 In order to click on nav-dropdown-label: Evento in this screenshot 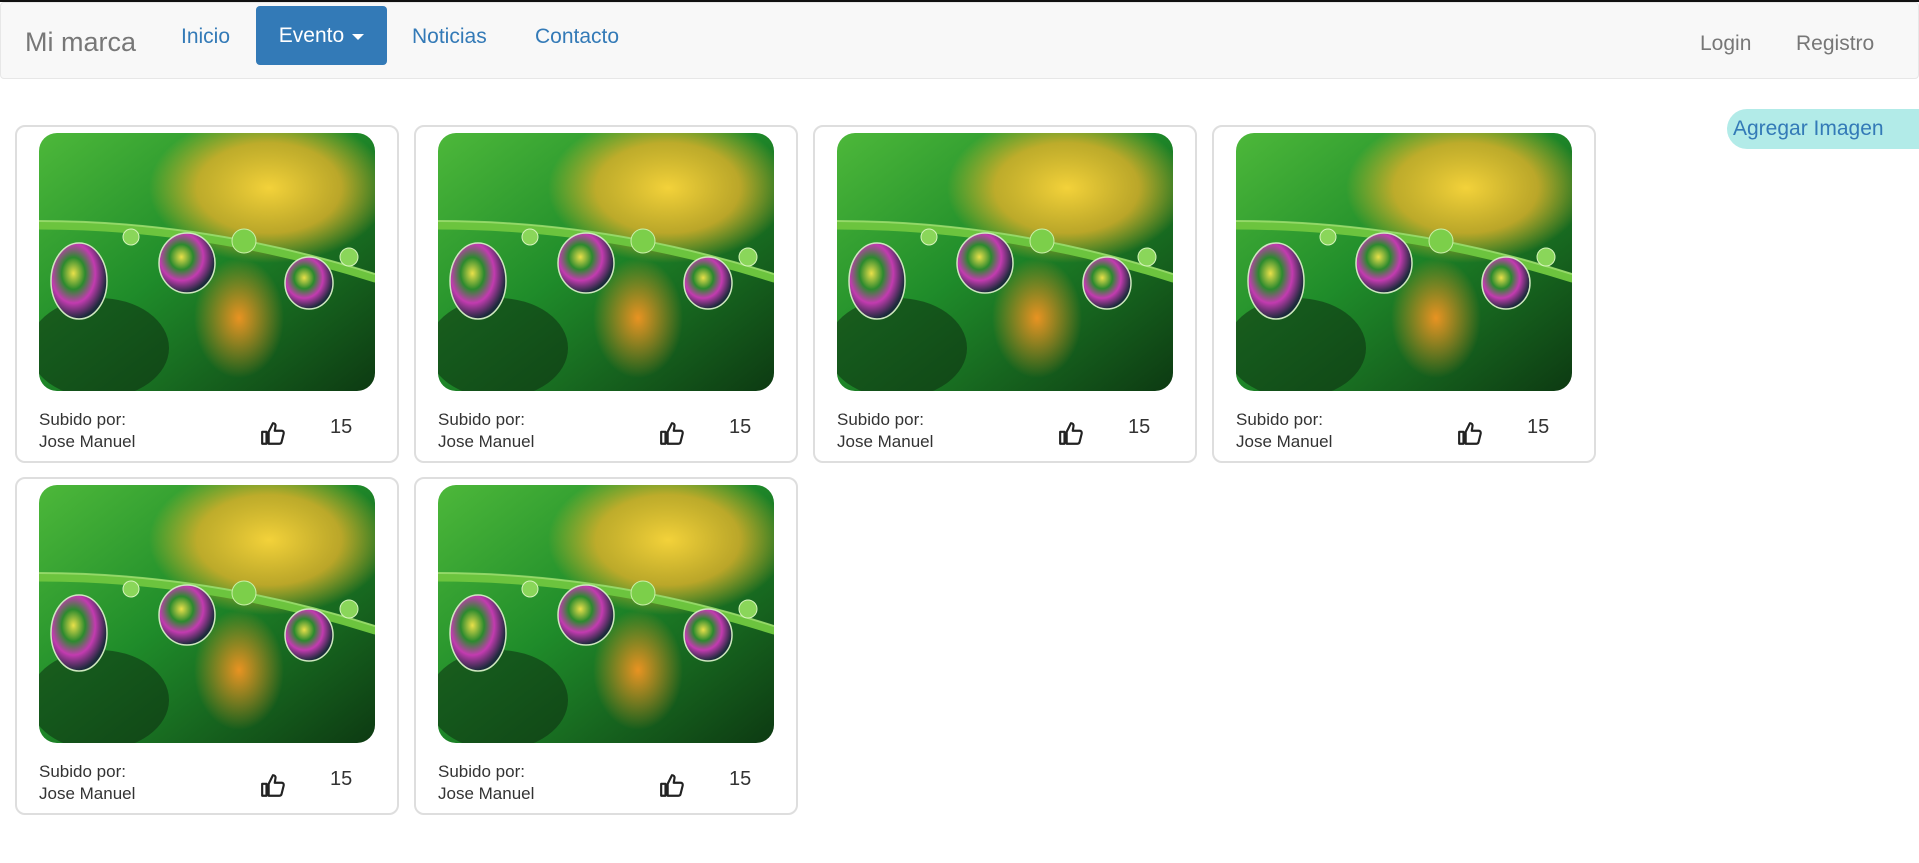, I will do `click(311, 35)`.